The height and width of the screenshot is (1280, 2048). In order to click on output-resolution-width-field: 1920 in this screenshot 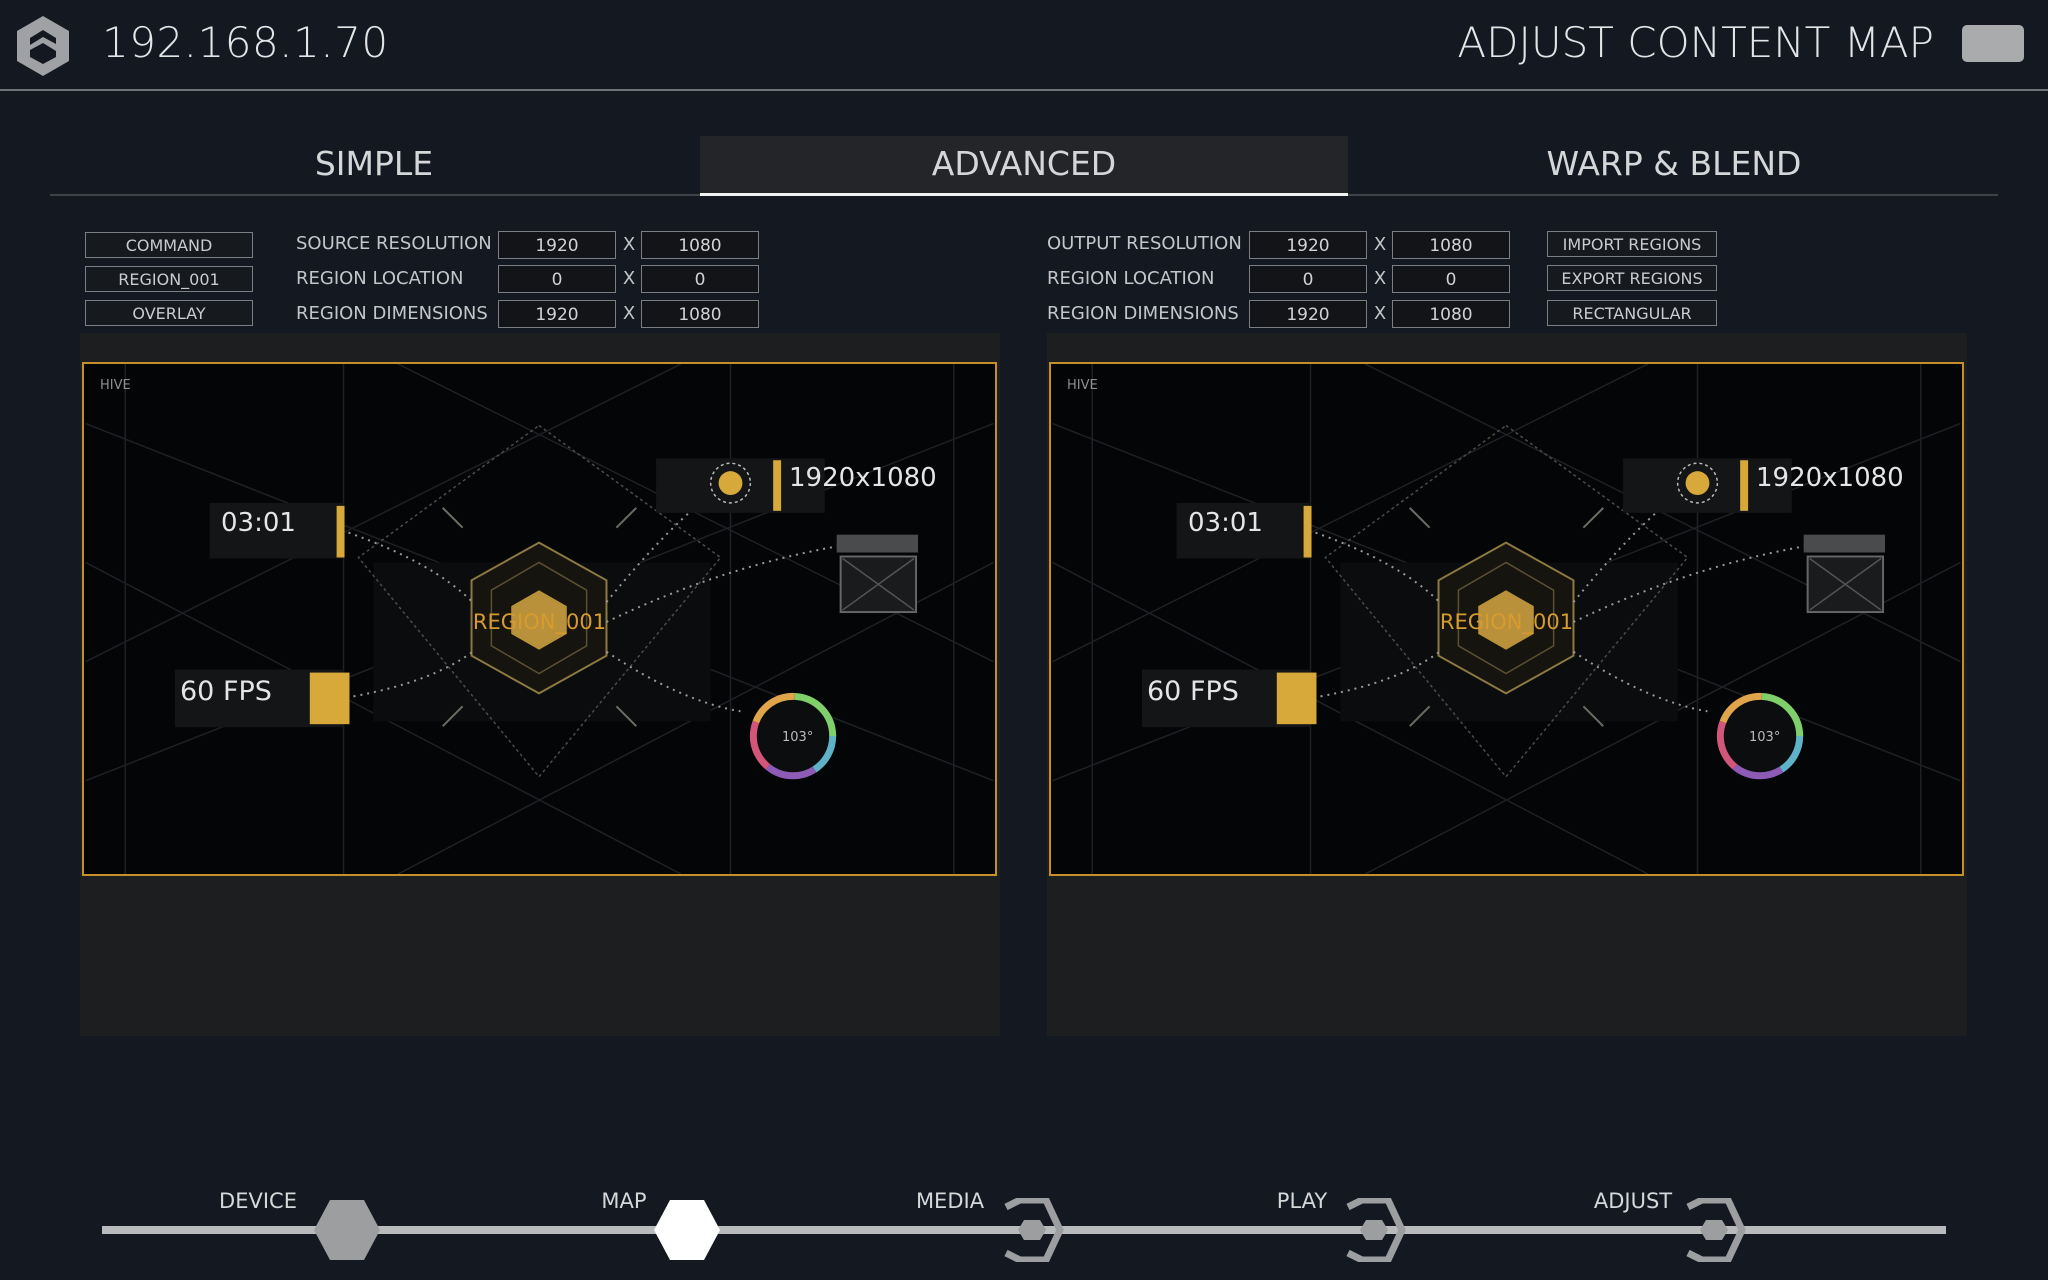, I will do `click(1308, 245)`.